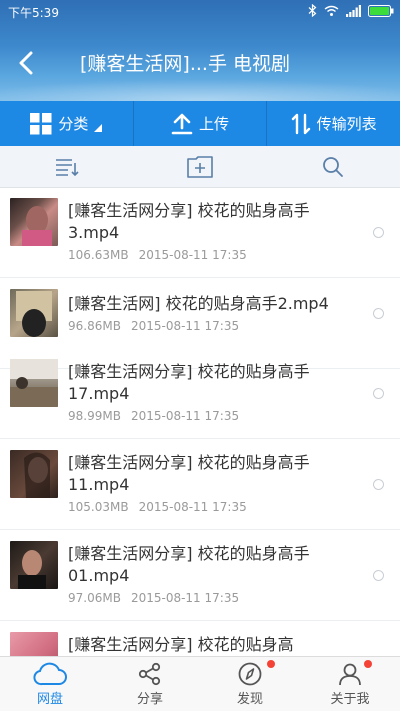  What do you see at coordinates (189, 473) in the screenshot?
I see `file-name: [赚客生活网分享] 校花的贴身高手11.mp4` at bounding box center [189, 473].